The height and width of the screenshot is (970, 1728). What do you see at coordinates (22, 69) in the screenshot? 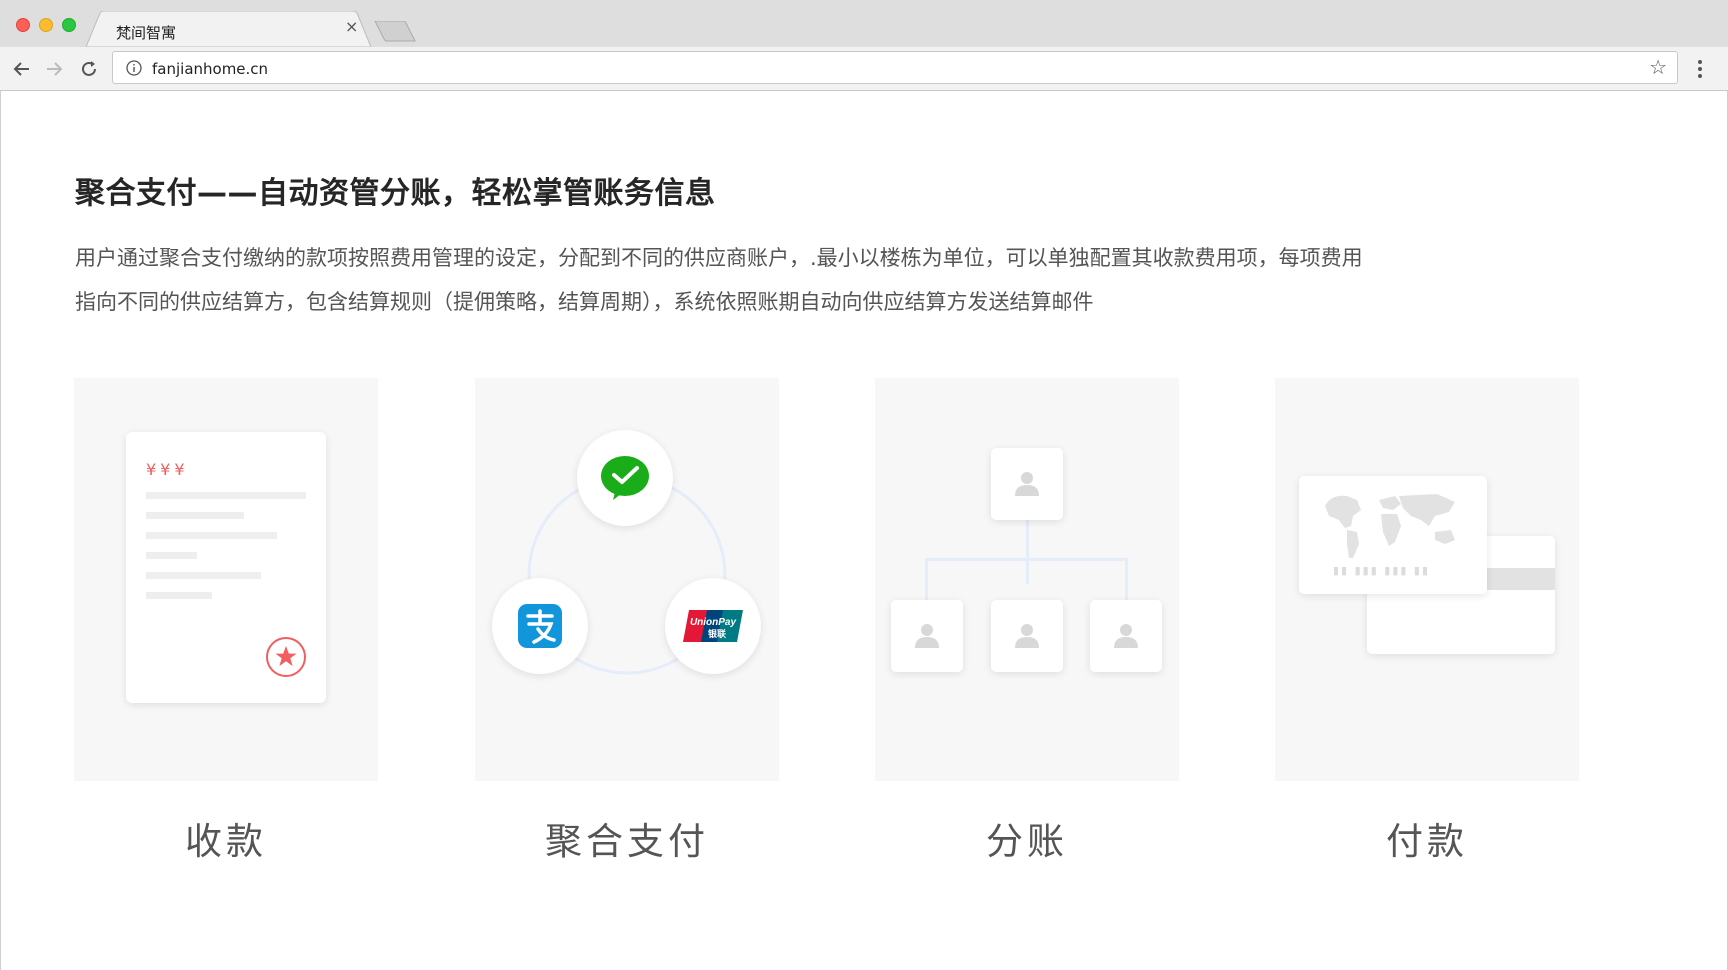
I see `back-arrow-icon` at bounding box center [22, 69].